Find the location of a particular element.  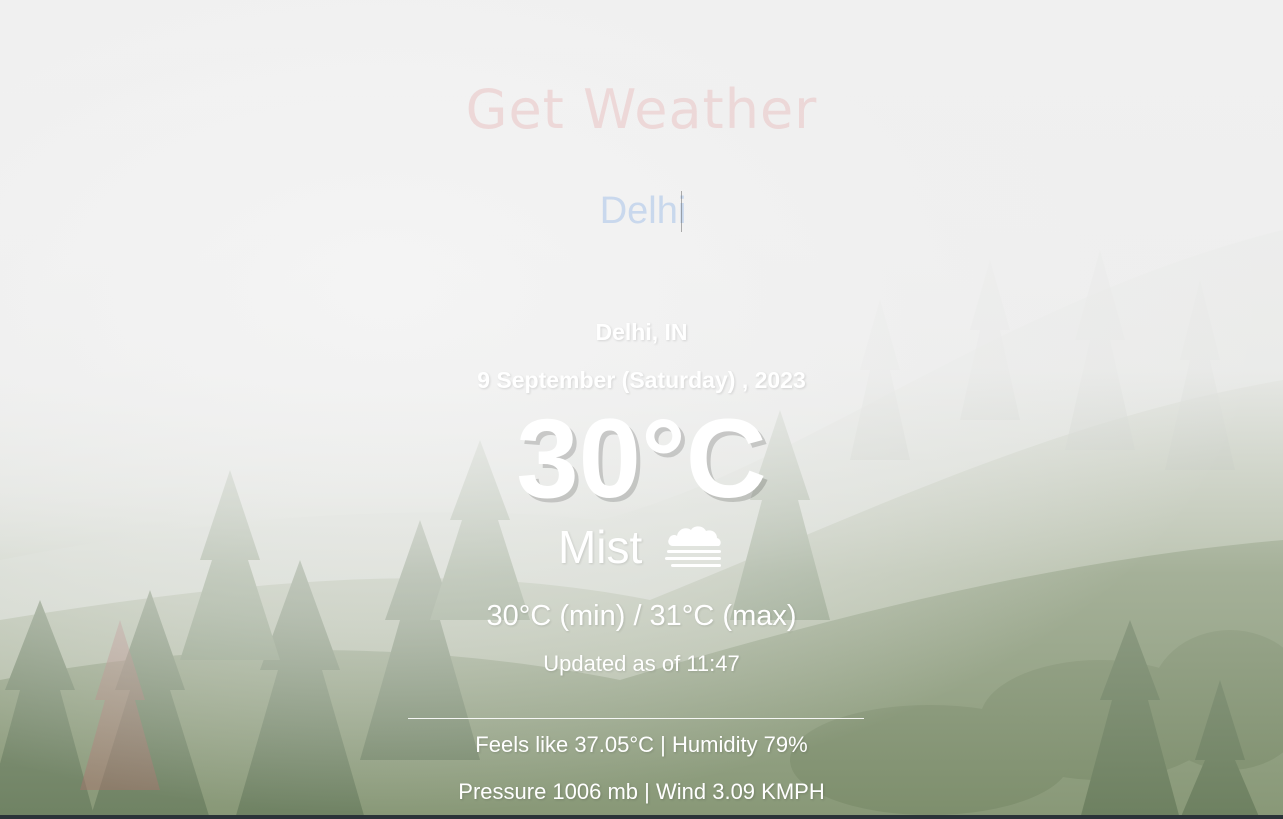

pressure-wind: Pressure 1006 mb | Wind 3.09 KMPH is located at coordinates (641, 791).